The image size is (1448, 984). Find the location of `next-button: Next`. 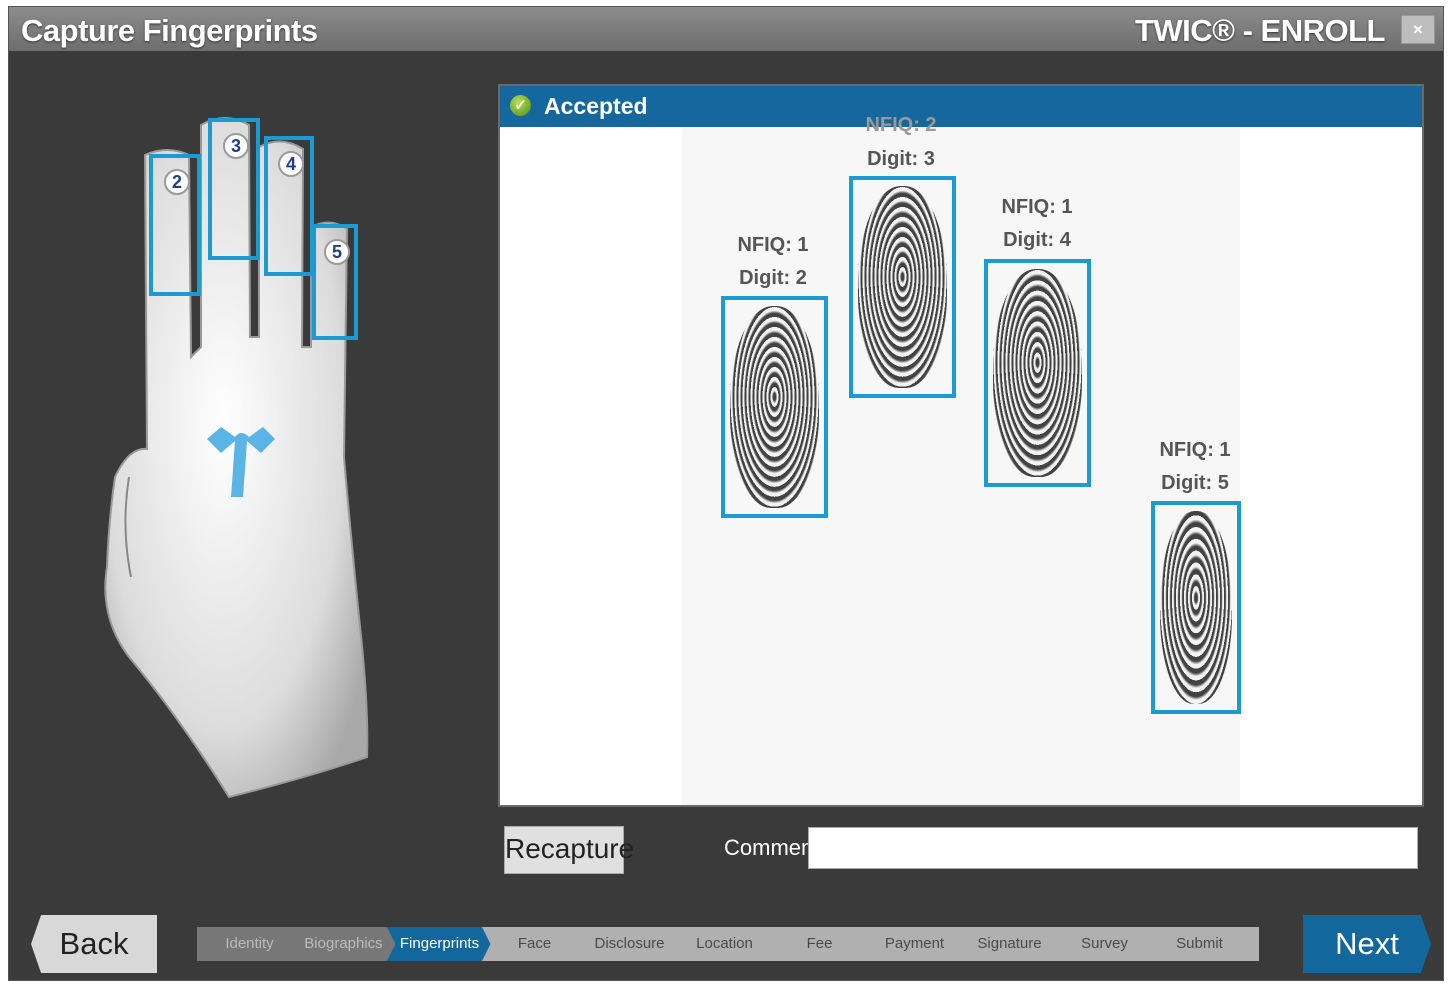

next-button: Next is located at coordinates (1367, 944).